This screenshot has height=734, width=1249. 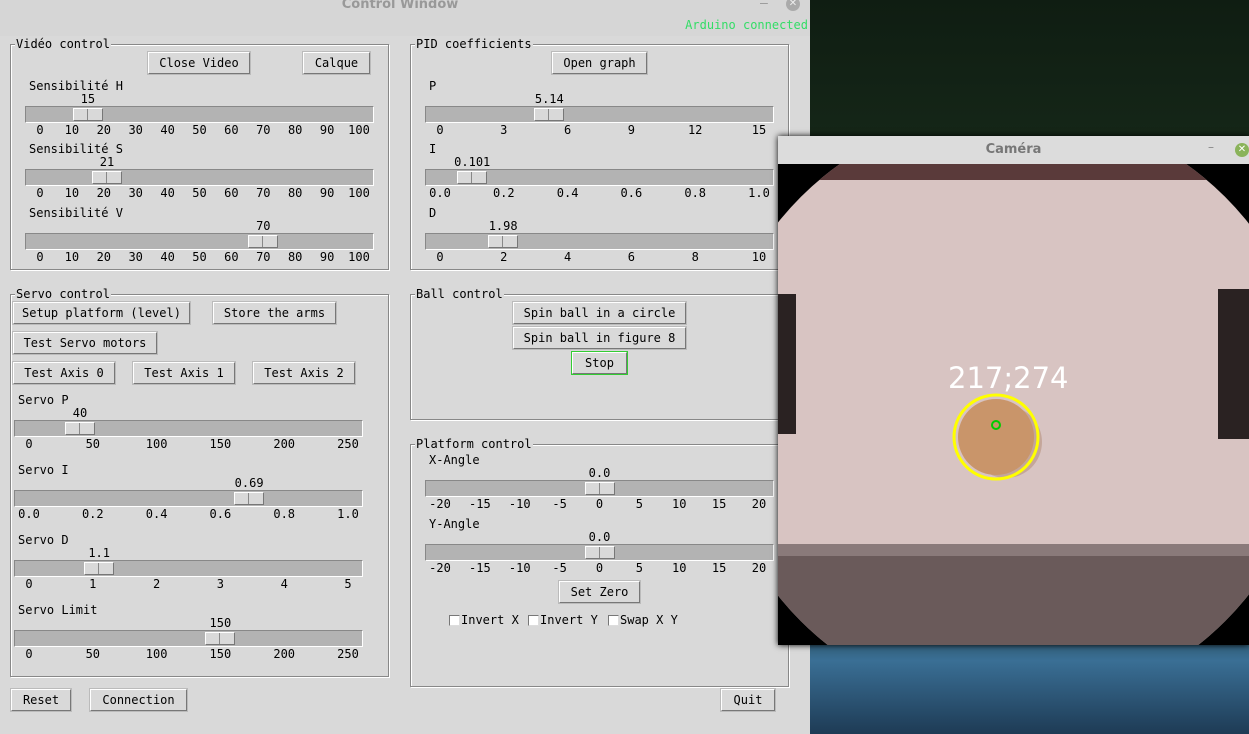 I want to click on sensibilit-h-value: 15, so click(x=88, y=99).